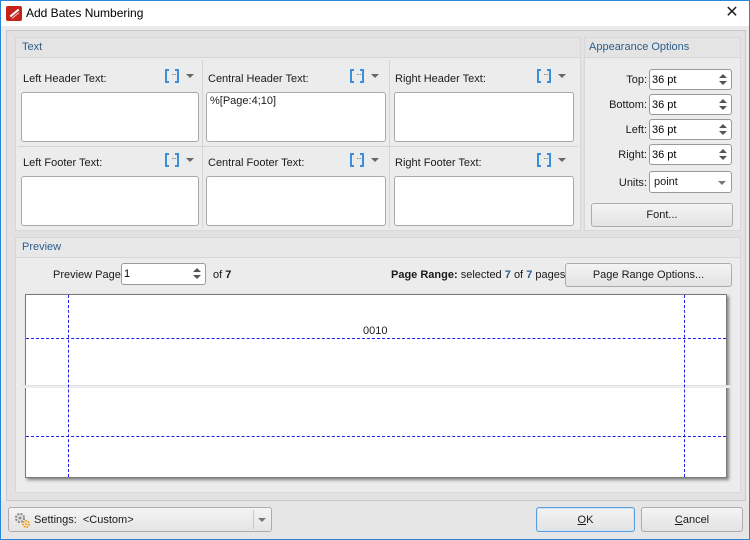 Image resolution: width=750 pixels, height=540 pixels. What do you see at coordinates (87, 275) in the screenshot?
I see `preview-page-label: Preview Page` at bounding box center [87, 275].